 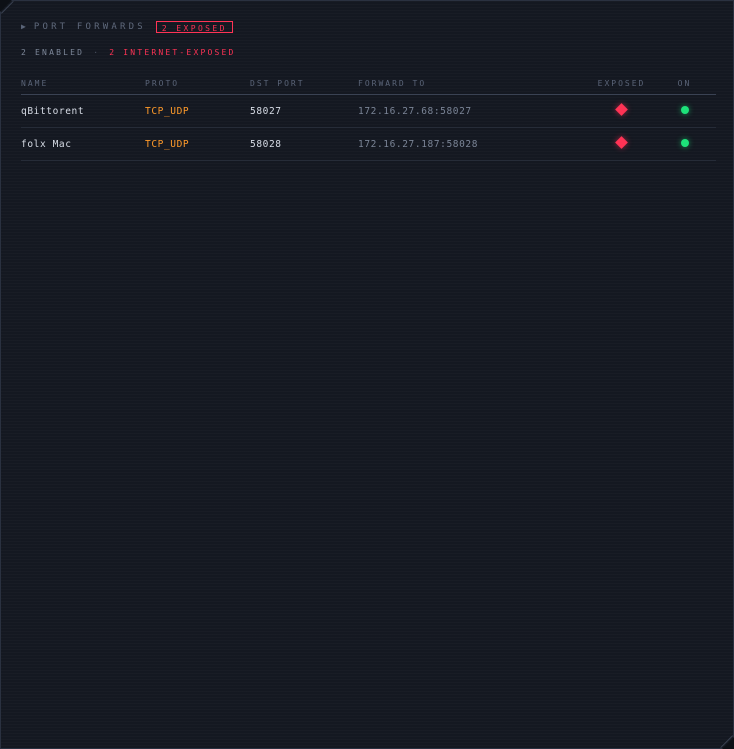 What do you see at coordinates (83, 83) in the screenshot?
I see `column-header-name: NAME` at bounding box center [83, 83].